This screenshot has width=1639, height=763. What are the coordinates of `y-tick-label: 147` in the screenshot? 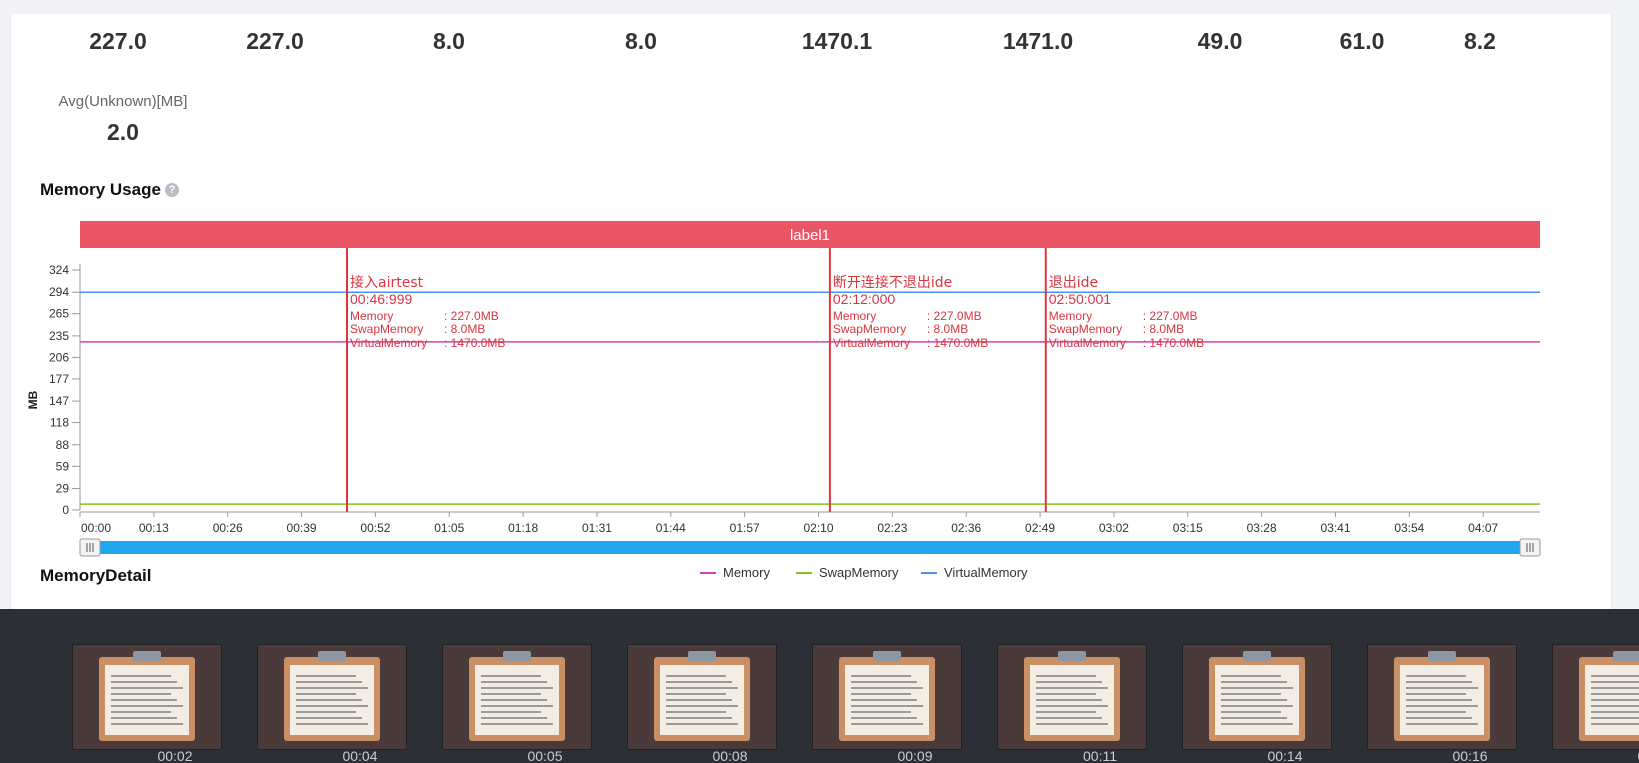 It's located at (59, 401).